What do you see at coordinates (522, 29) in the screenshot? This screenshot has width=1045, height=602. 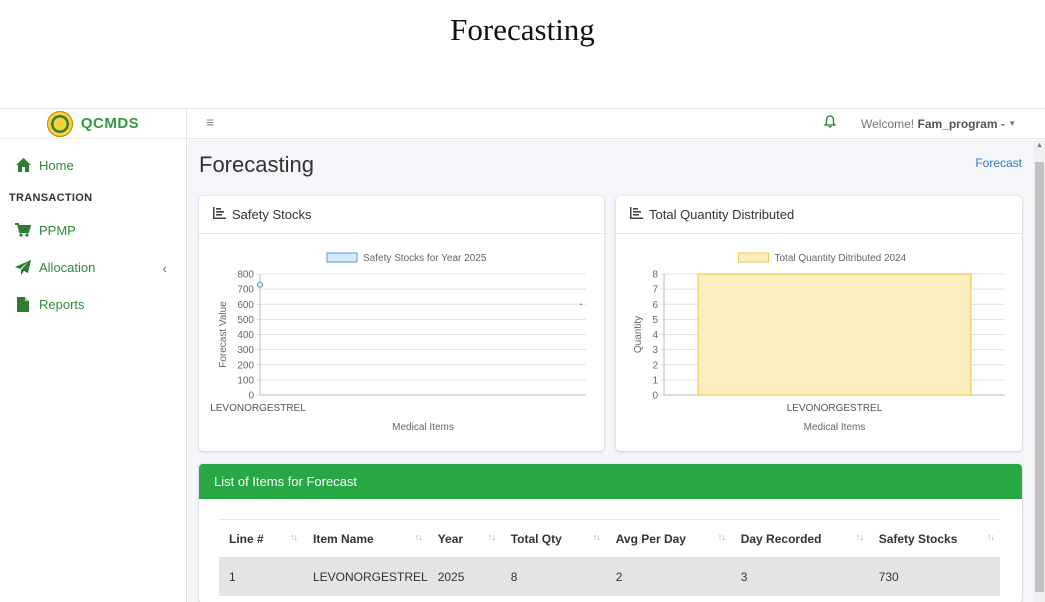 I see `figure-caption: Forecasting` at bounding box center [522, 29].